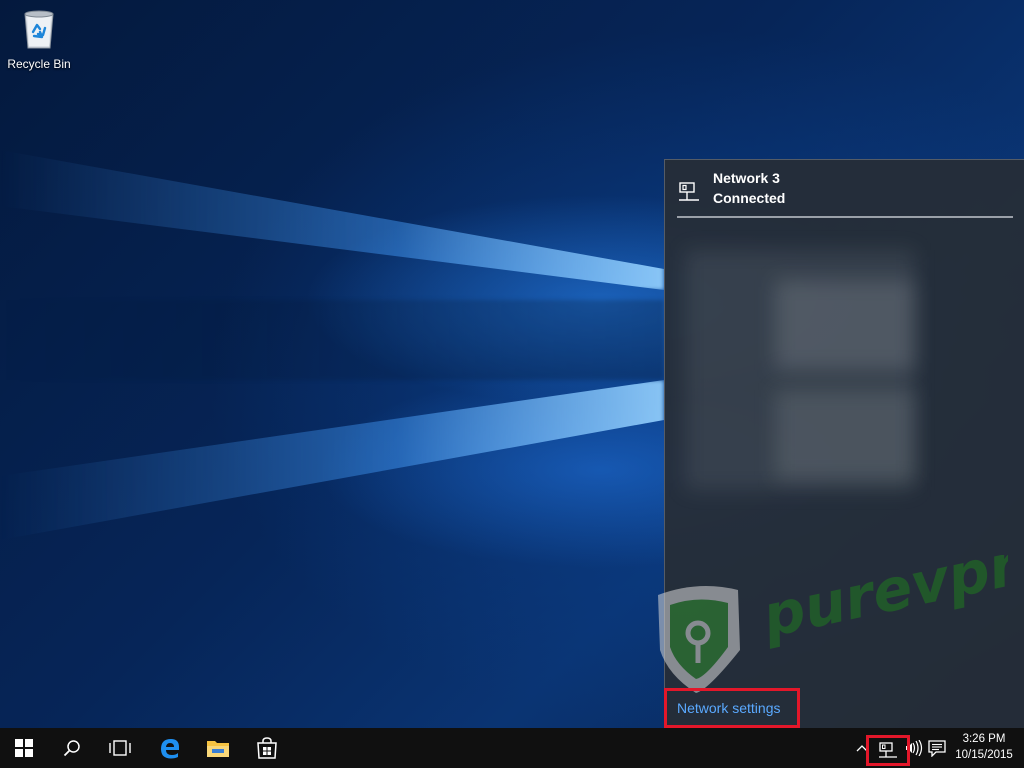 This screenshot has width=1024, height=768. I want to click on store-icon, so click(267, 748).